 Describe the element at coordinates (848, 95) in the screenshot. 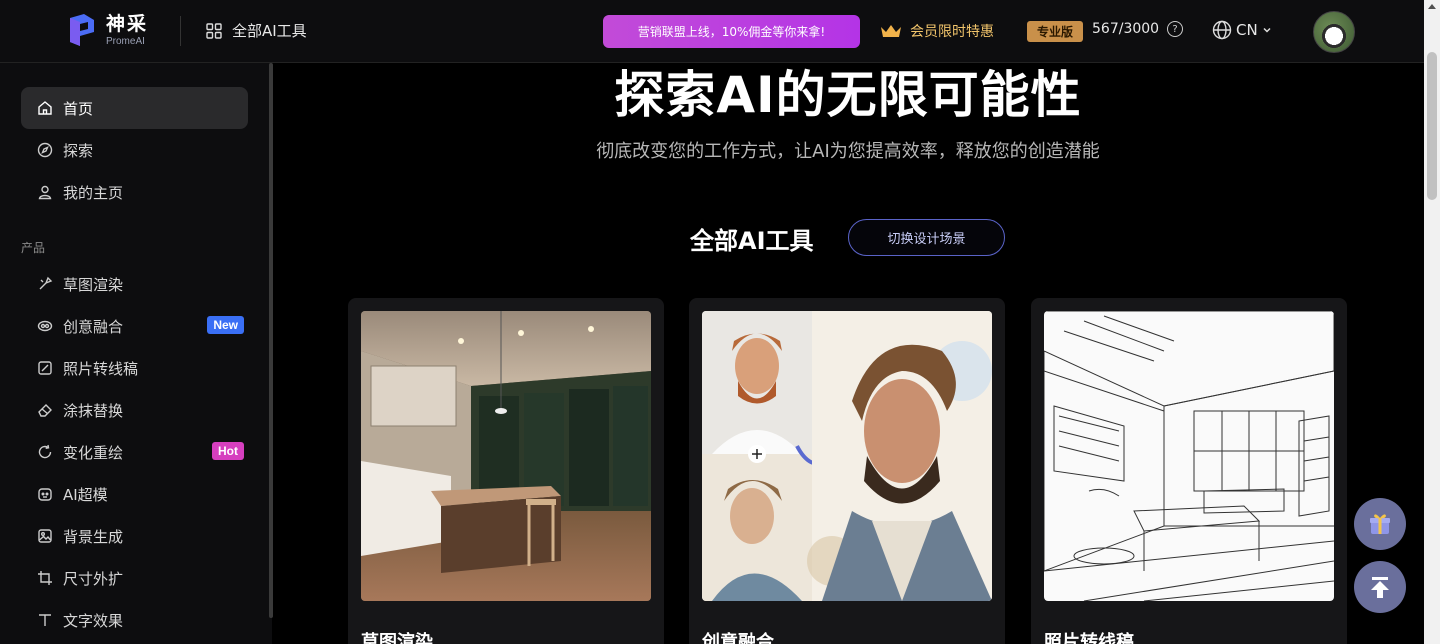

I see `hero-title: 探索AI的无限可能性` at that location.